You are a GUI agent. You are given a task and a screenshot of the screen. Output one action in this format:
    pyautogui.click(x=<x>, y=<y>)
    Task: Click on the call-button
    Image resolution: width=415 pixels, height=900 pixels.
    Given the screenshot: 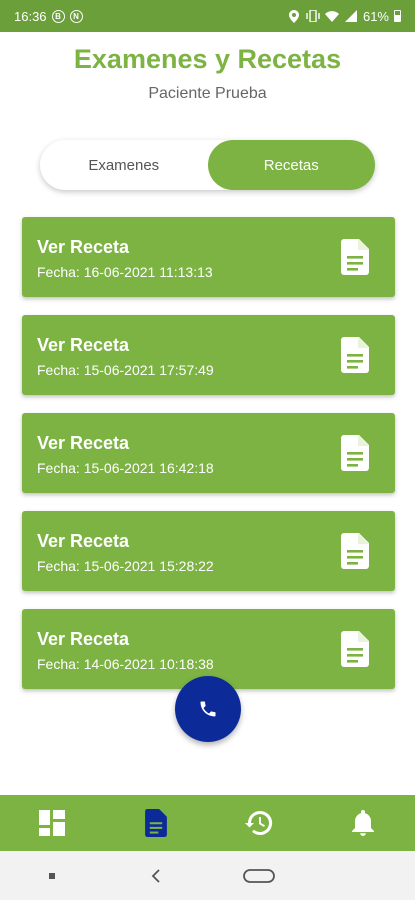 What is the action you would take?
    pyautogui.click(x=208, y=709)
    